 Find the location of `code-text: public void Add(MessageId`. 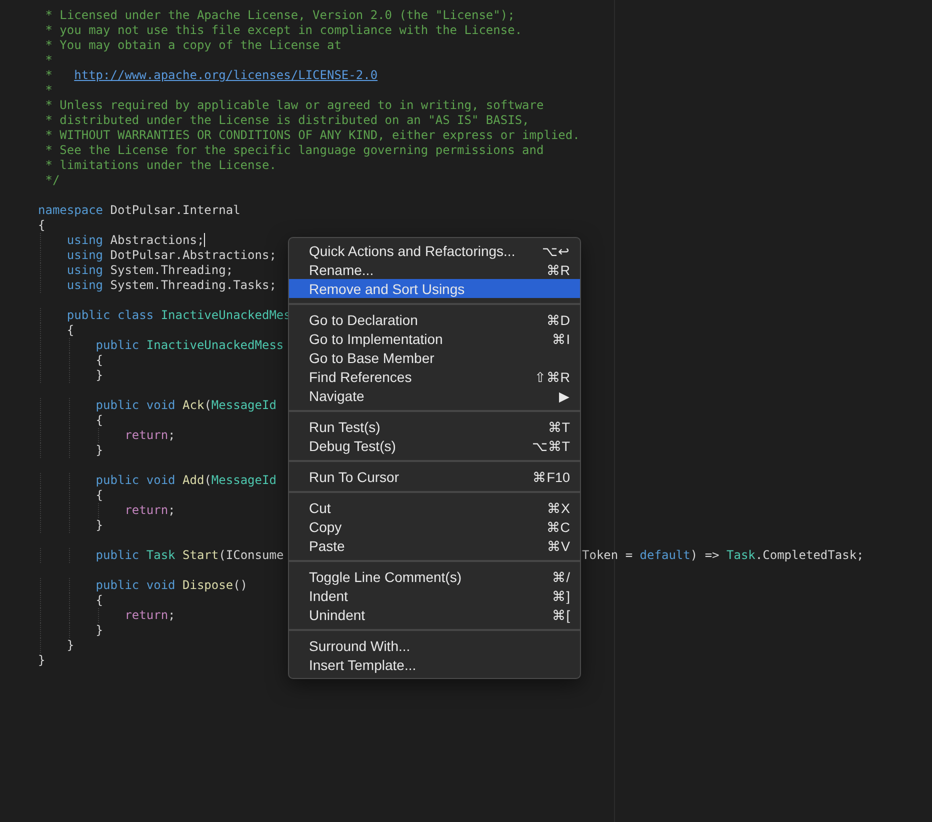

code-text: public void Add(MessageId is located at coordinates (185, 480).